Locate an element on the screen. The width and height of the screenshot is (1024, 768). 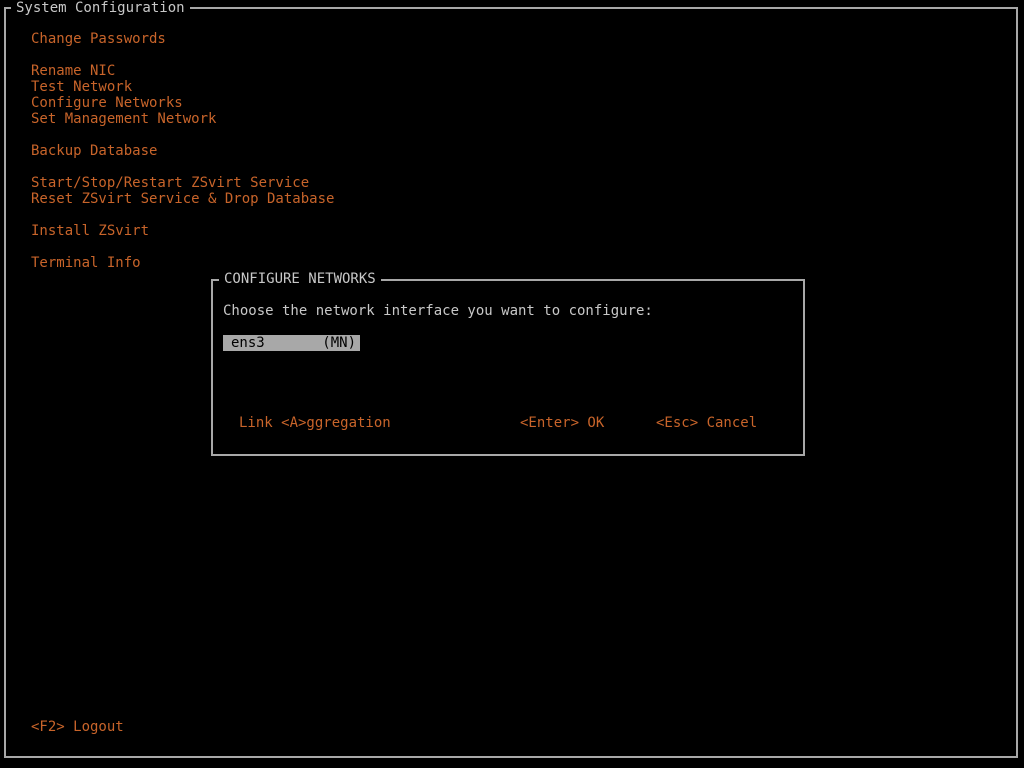
logout-button: <F2> Logout is located at coordinates (77, 727).